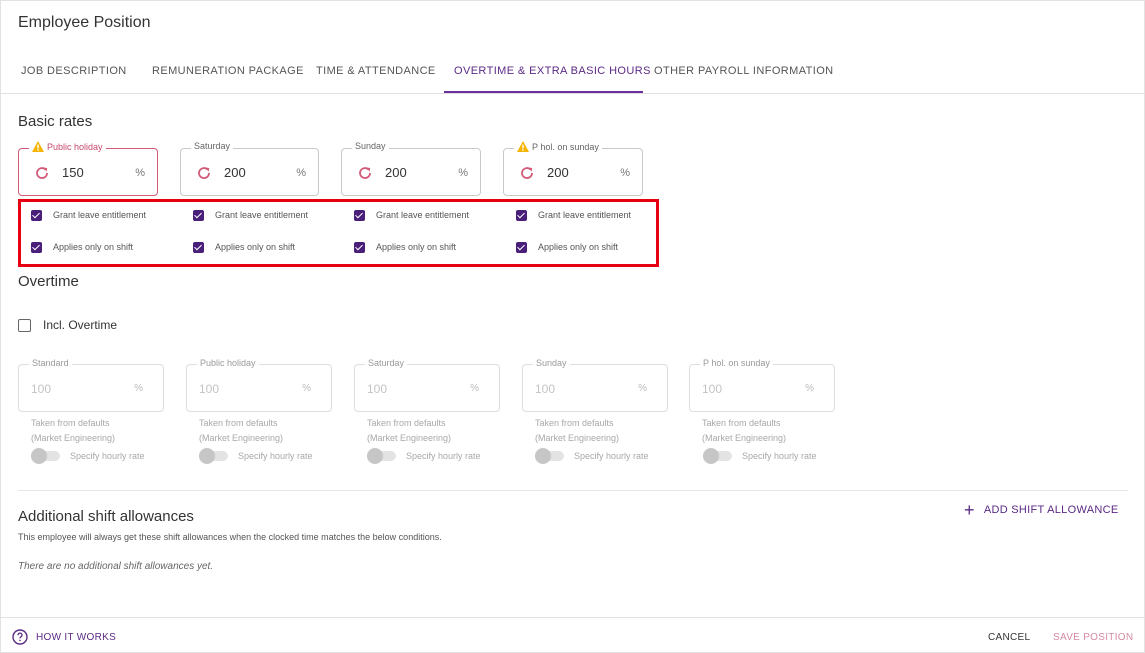 The width and height of the screenshot is (1145, 653). Describe the element at coordinates (411, 168) in the screenshot. I see `sunday-rate-field: Sunday 200 %` at that location.